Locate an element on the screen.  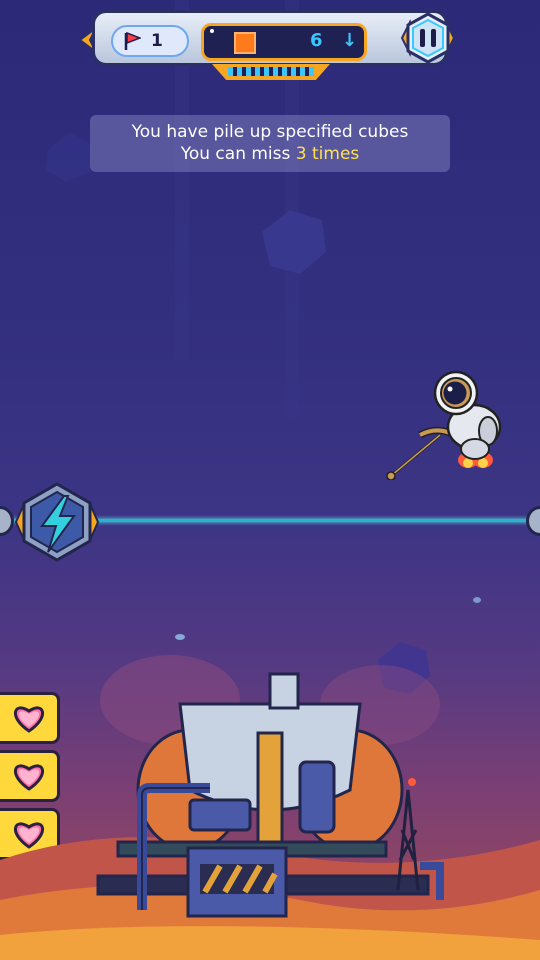
hud-frame: 1 6 ↓ is located at coordinates (270, 38).